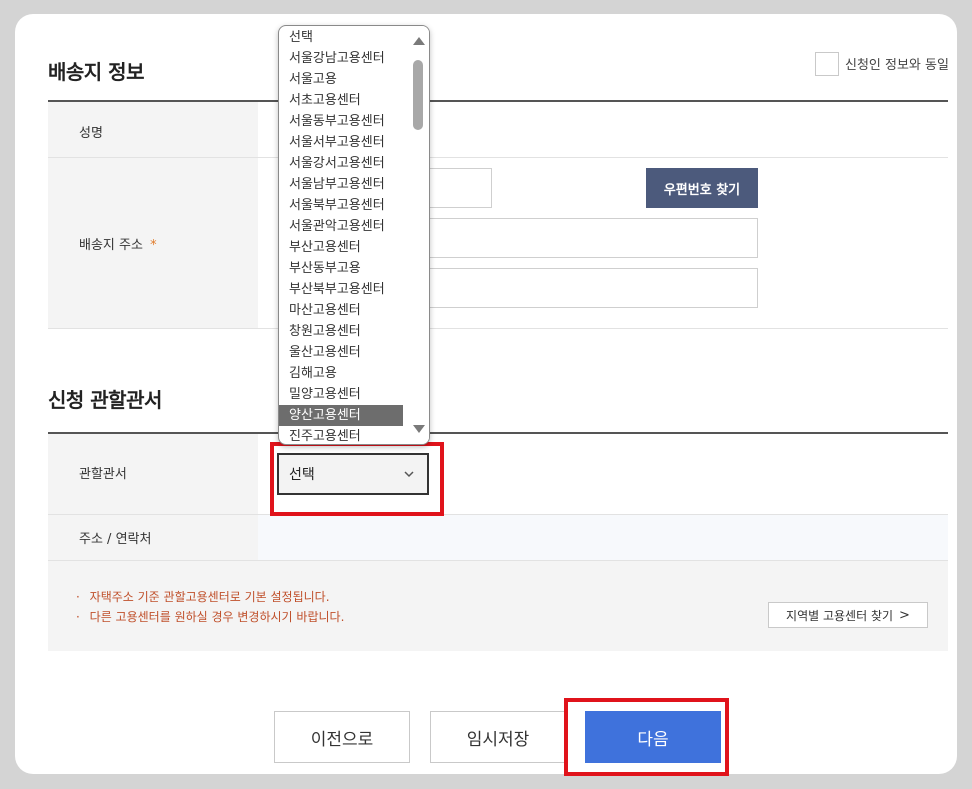  I want to click on dropdown-option: 부산북부고용센터, so click(346, 289).